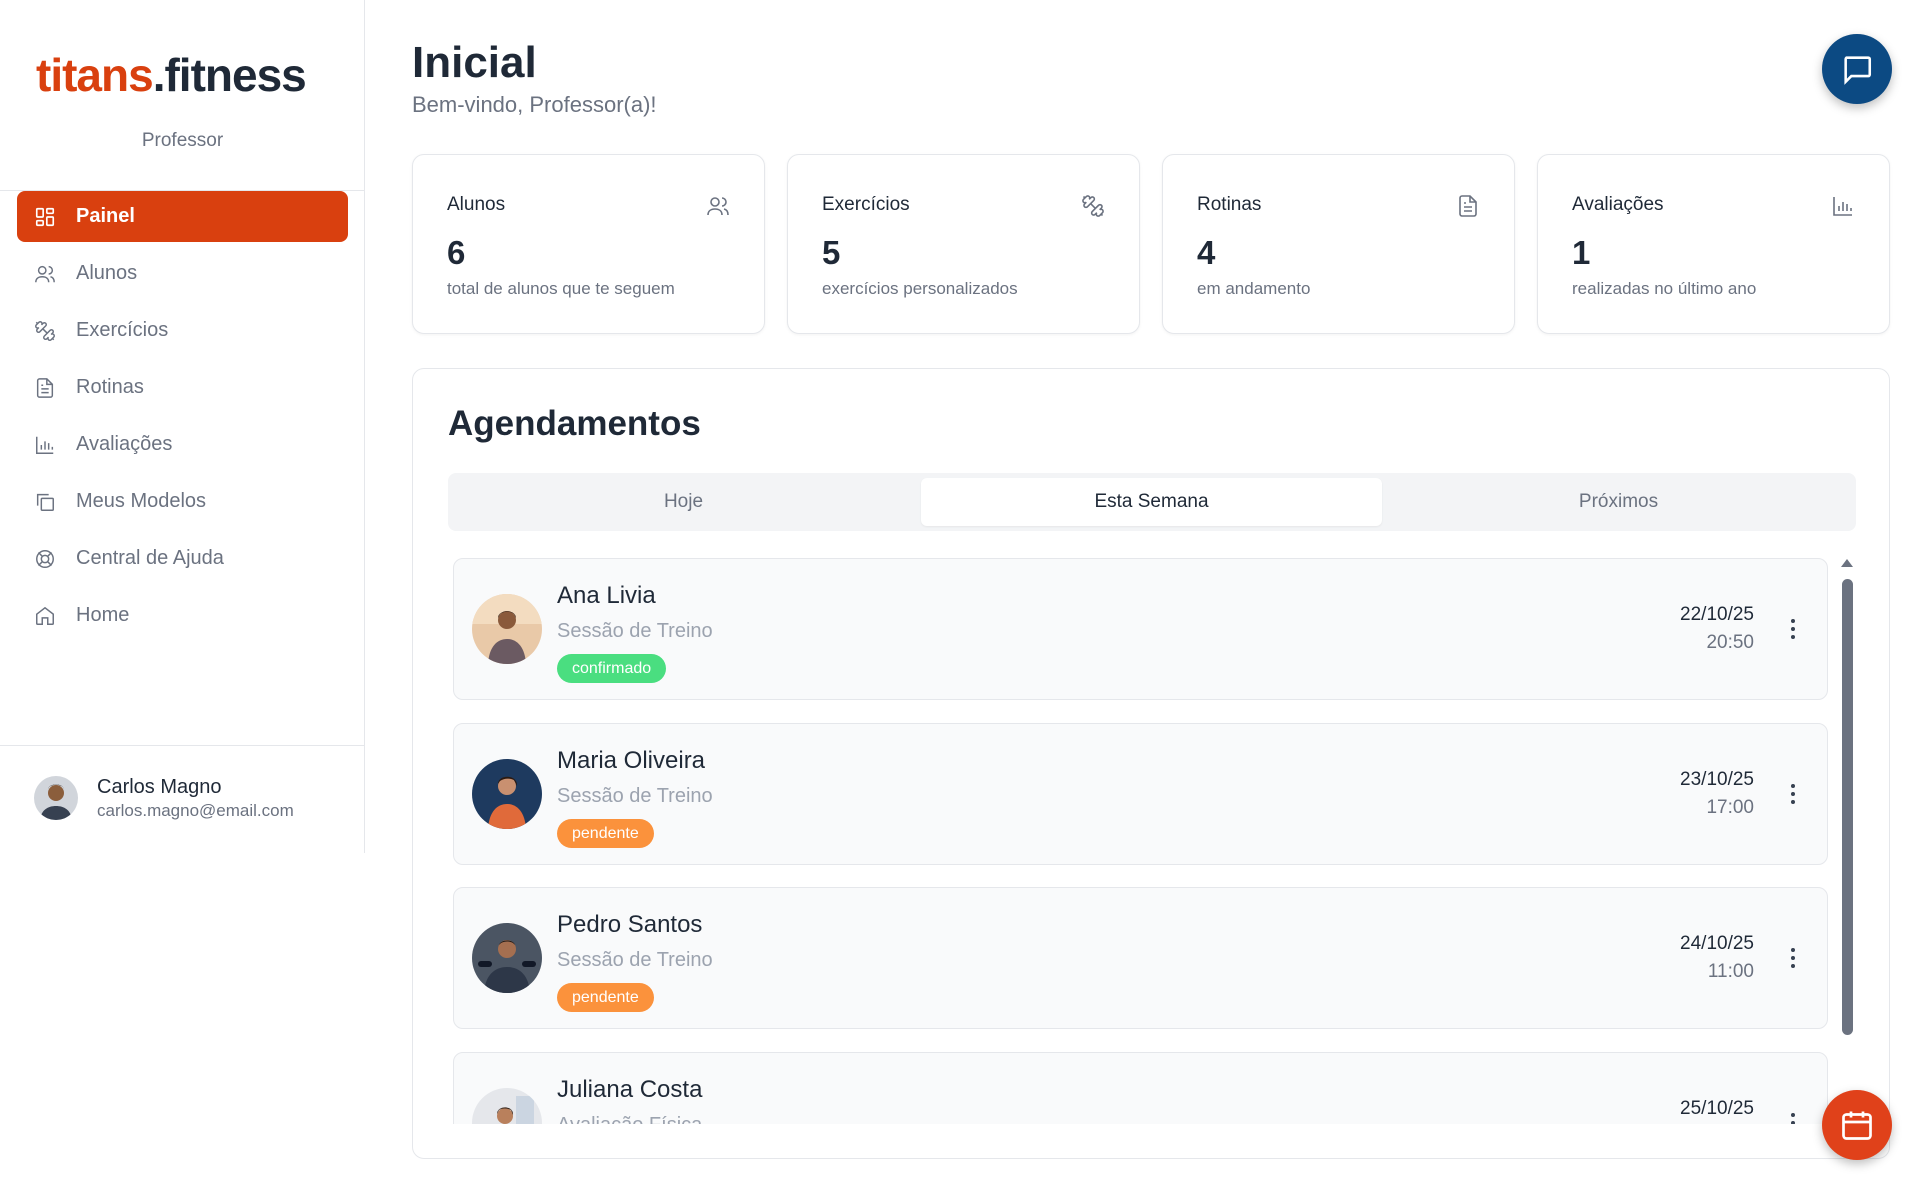 Image resolution: width=1922 pixels, height=1190 pixels. What do you see at coordinates (1206, 252) in the screenshot?
I see `stat-value: 4` at bounding box center [1206, 252].